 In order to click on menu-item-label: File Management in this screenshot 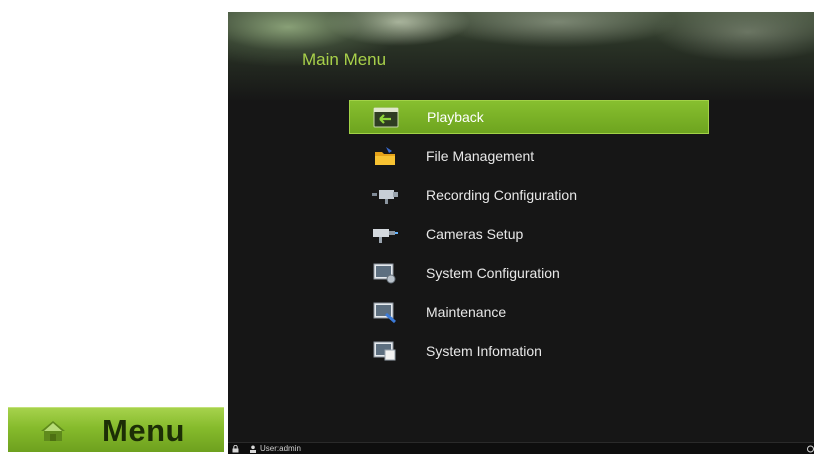, I will do `click(480, 156)`.